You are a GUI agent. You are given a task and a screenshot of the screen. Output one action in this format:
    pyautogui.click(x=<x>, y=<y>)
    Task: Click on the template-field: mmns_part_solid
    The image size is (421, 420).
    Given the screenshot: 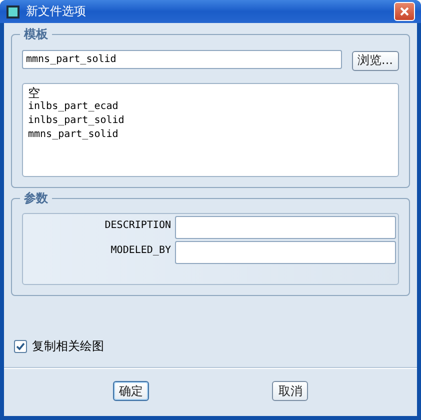 What is the action you would take?
    pyautogui.click(x=182, y=60)
    